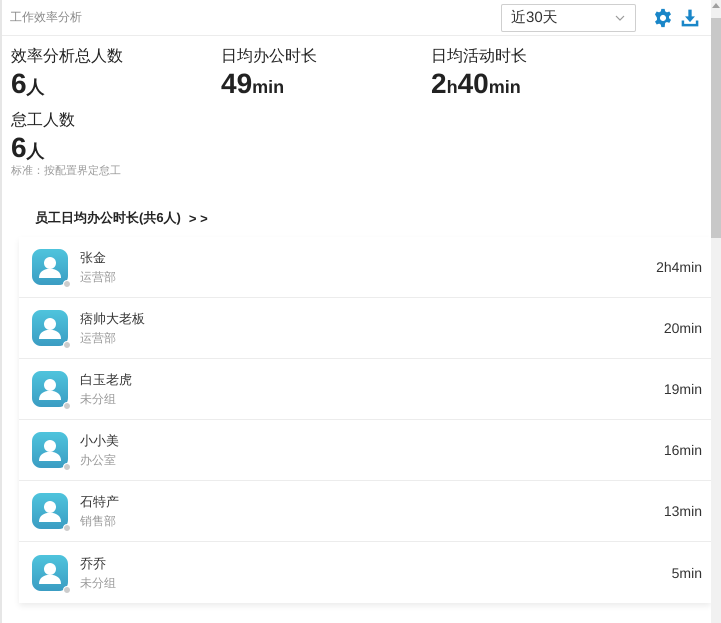 The image size is (721, 623). I want to click on more-link: > >, so click(198, 218).